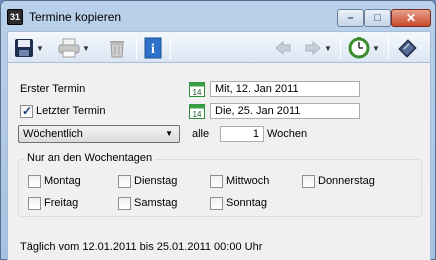 This screenshot has width=436, height=260. I want to click on first-date-label: Erster Termin, so click(53, 89).